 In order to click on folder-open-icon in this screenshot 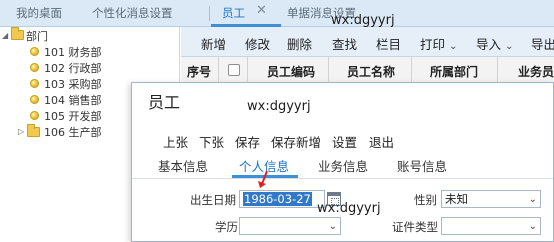, I will do `click(17, 33)`.